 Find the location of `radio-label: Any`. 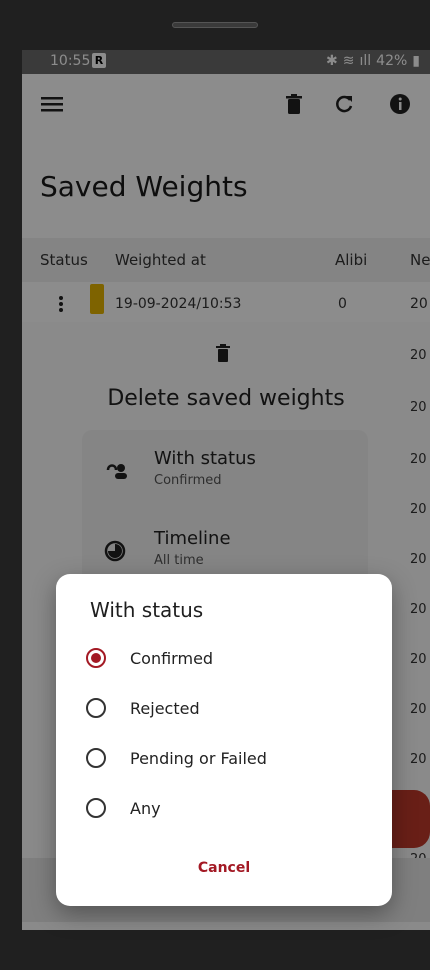

radio-label: Any is located at coordinates (145, 808).